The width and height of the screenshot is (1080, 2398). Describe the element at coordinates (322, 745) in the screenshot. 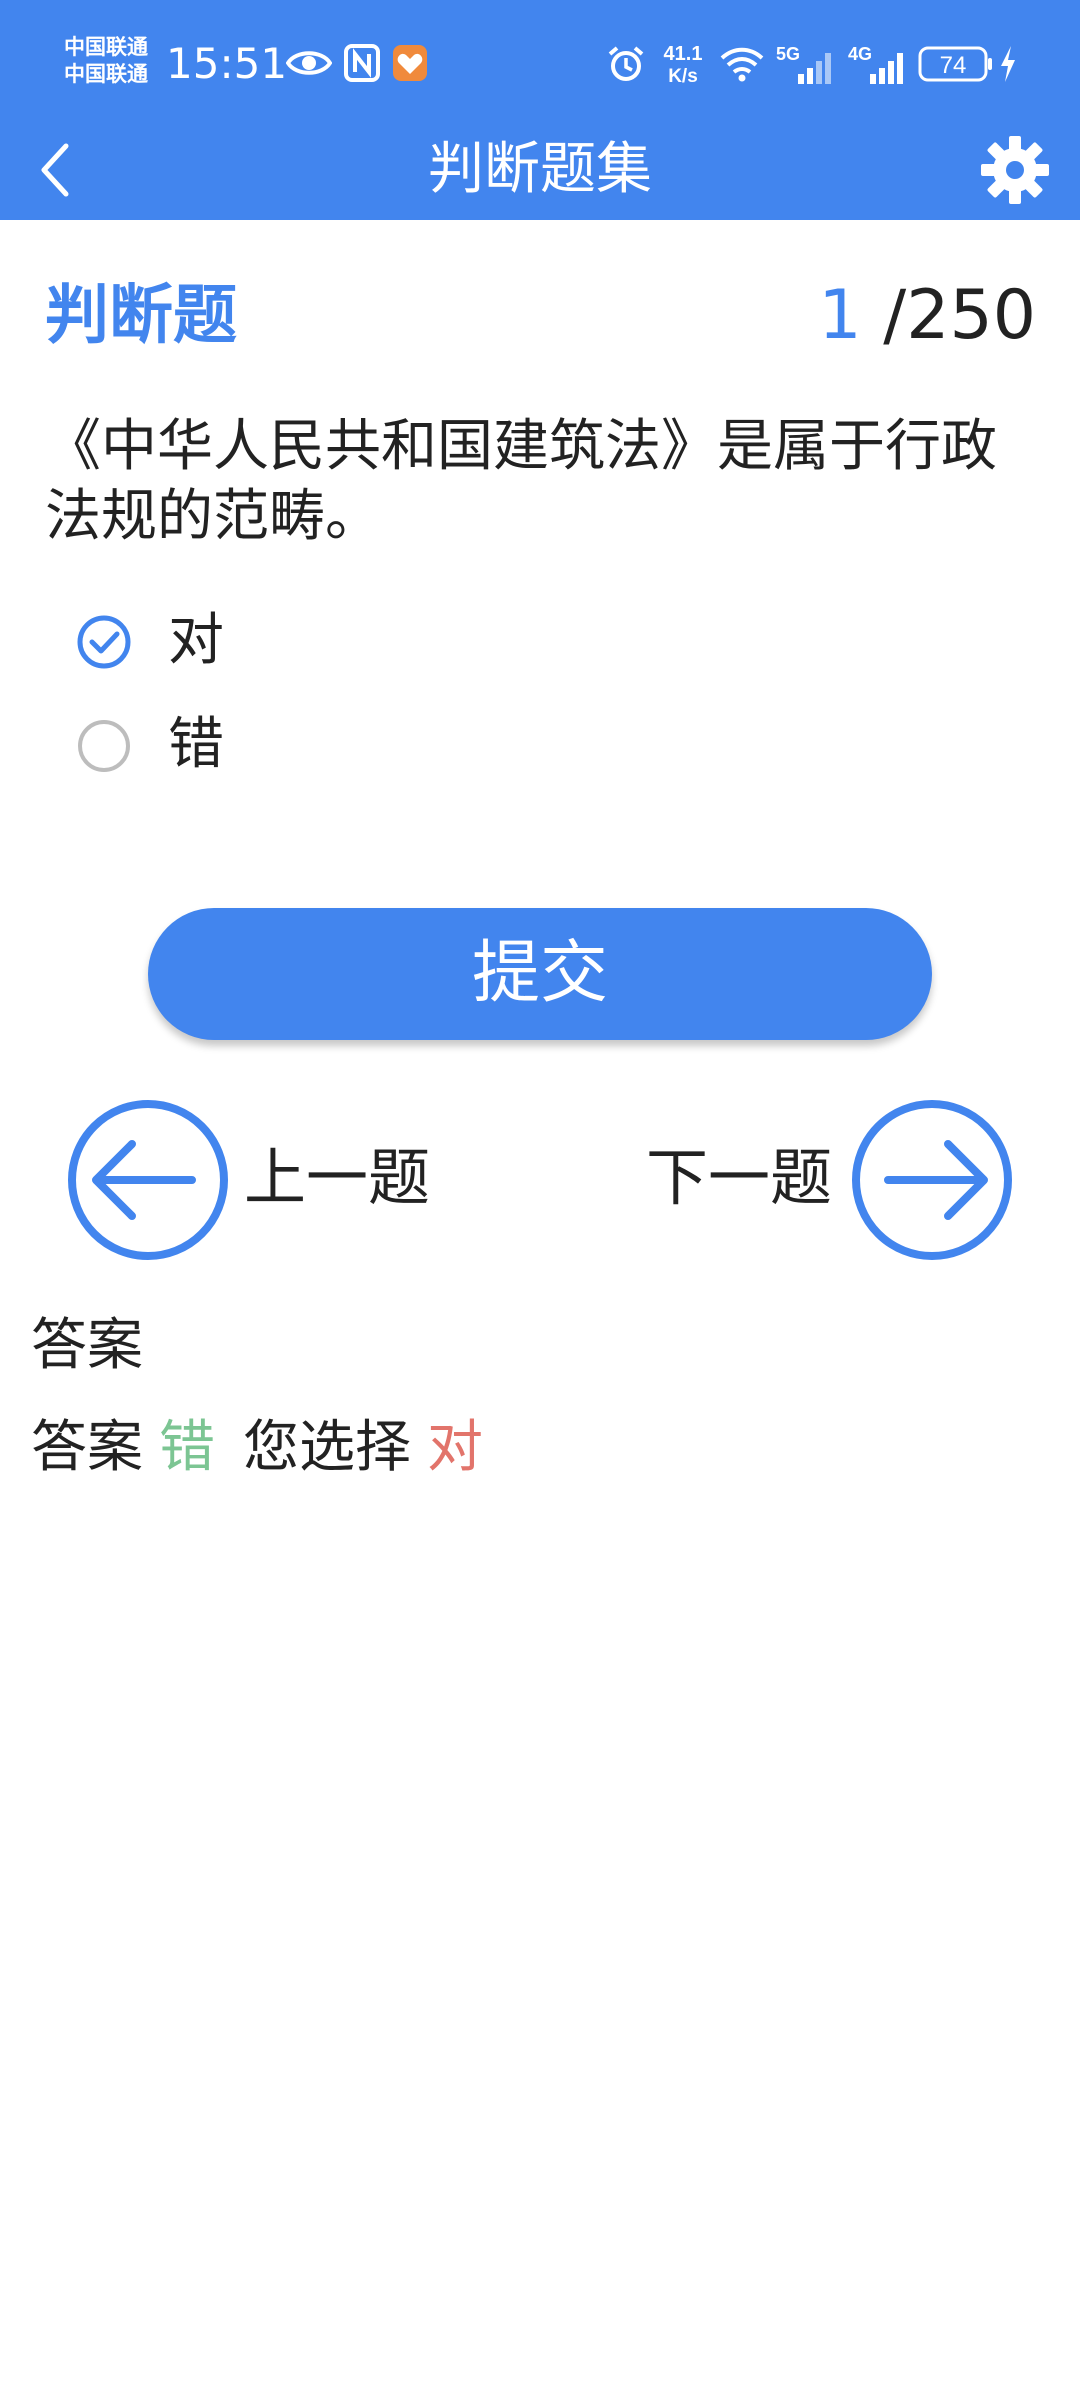

I see `option-false: 错` at that location.